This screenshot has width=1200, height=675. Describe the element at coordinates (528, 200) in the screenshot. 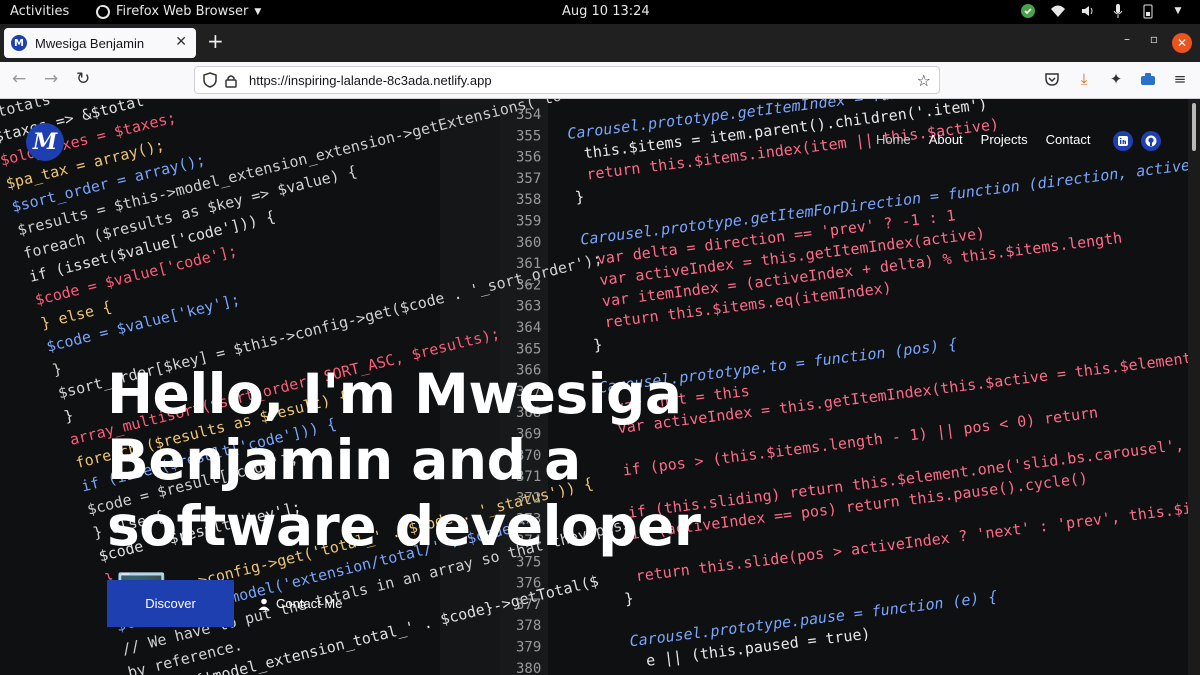

I see `line-number: 358` at that location.